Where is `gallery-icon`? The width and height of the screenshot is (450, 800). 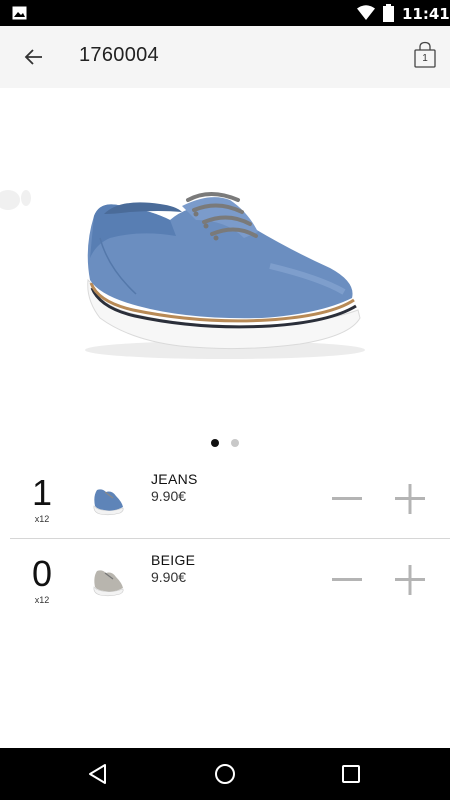 gallery-icon is located at coordinates (19, 13).